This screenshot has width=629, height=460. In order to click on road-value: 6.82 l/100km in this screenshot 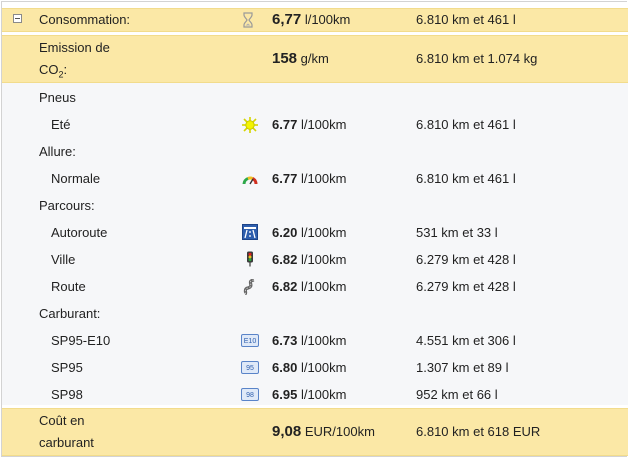, I will do `click(309, 286)`.